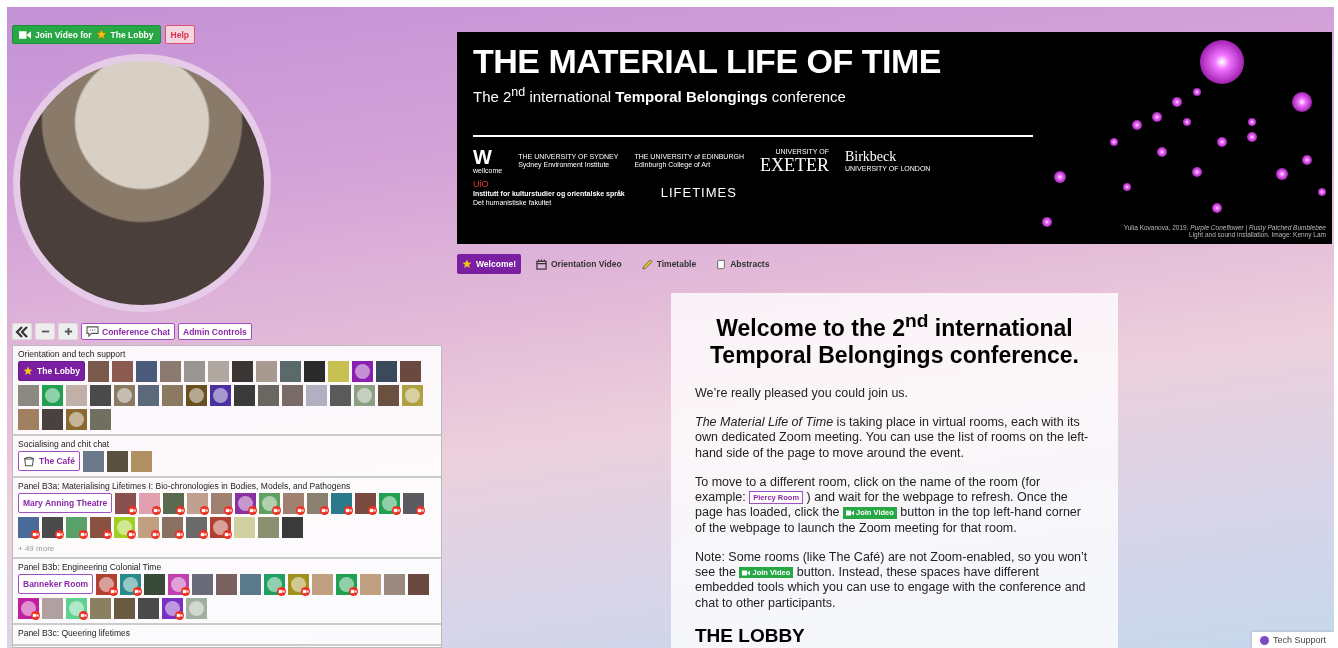  Describe the element at coordinates (128, 331) in the screenshot. I see `conference-chat-button: Conference Chat` at that location.